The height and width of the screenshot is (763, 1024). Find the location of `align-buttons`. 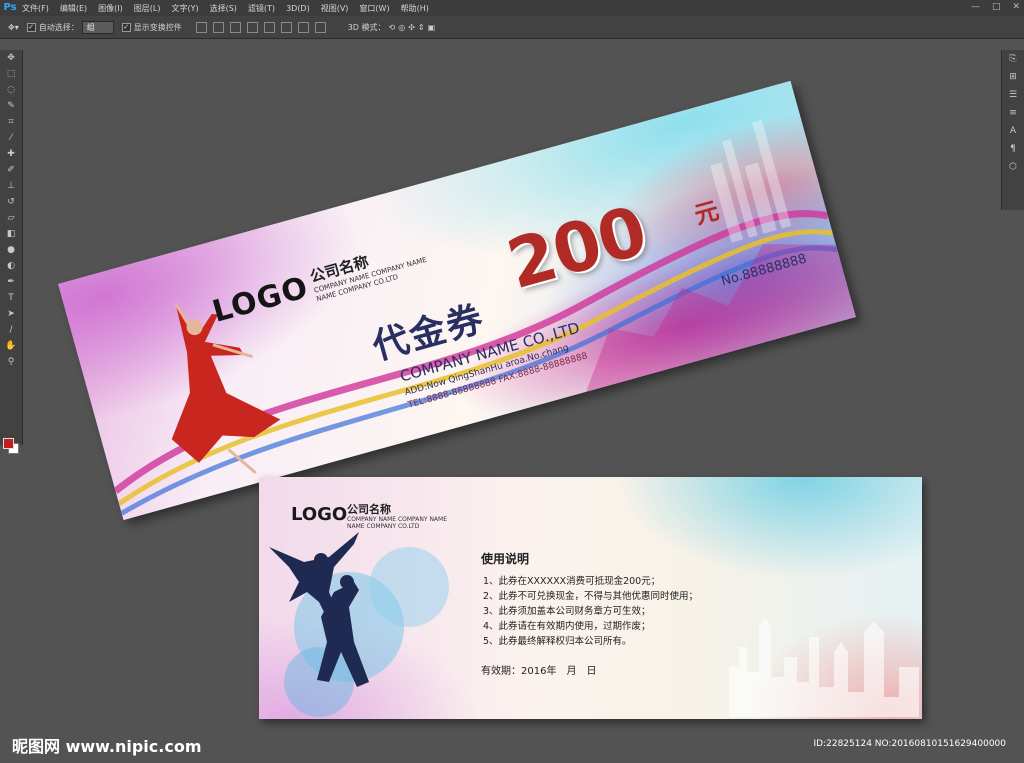

align-buttons is located at coordinates (260, 27).